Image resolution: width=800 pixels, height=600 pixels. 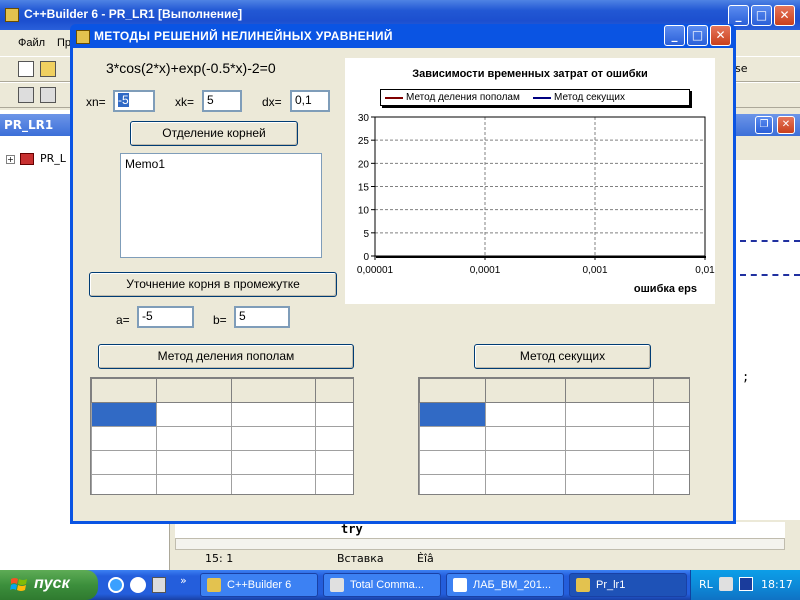 I want to click on xk-label: xk=, so click(x=185, y=102).